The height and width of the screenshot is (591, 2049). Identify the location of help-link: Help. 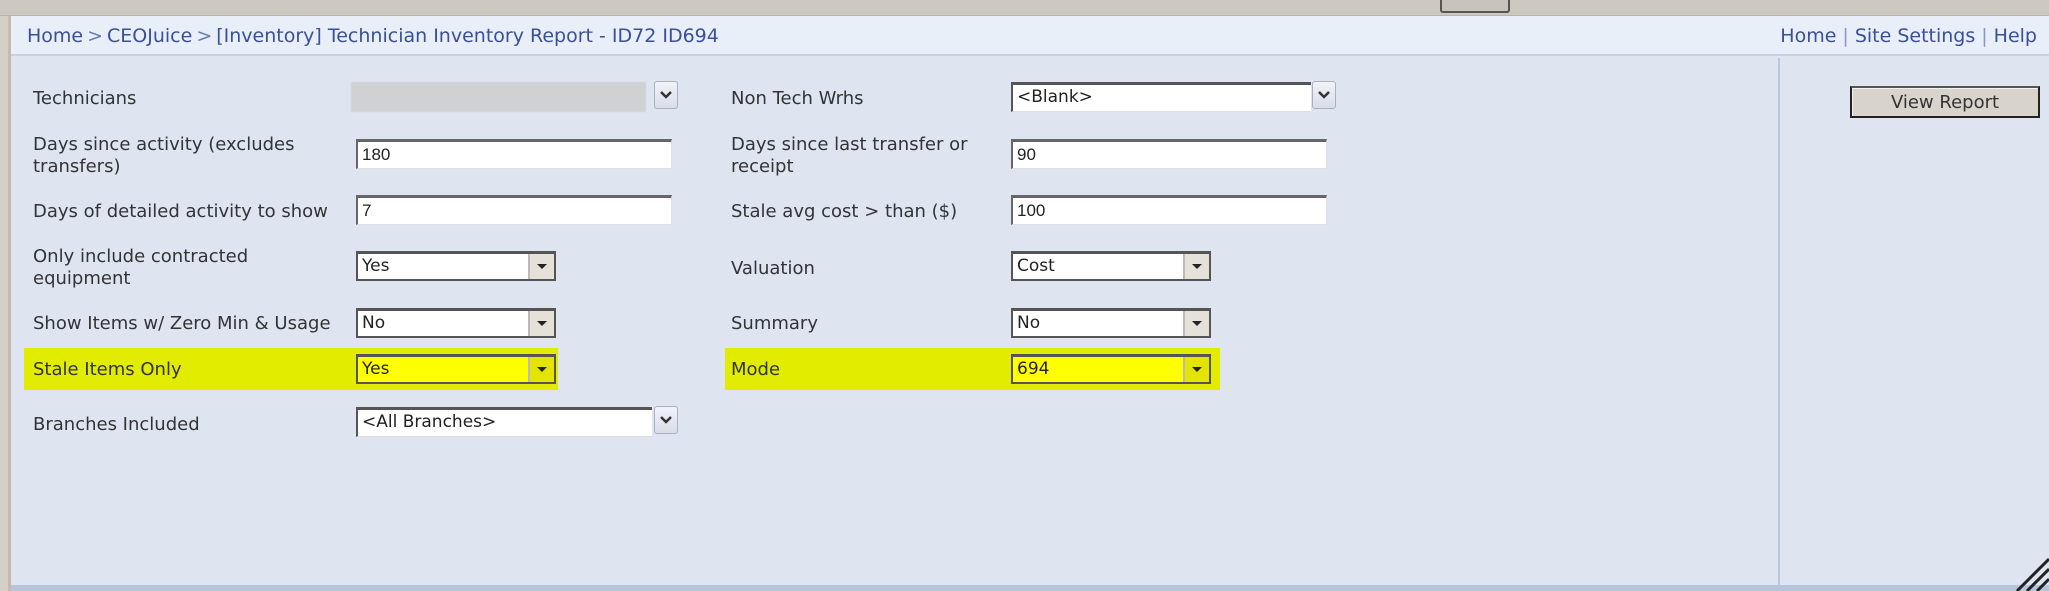
(2015, 36).